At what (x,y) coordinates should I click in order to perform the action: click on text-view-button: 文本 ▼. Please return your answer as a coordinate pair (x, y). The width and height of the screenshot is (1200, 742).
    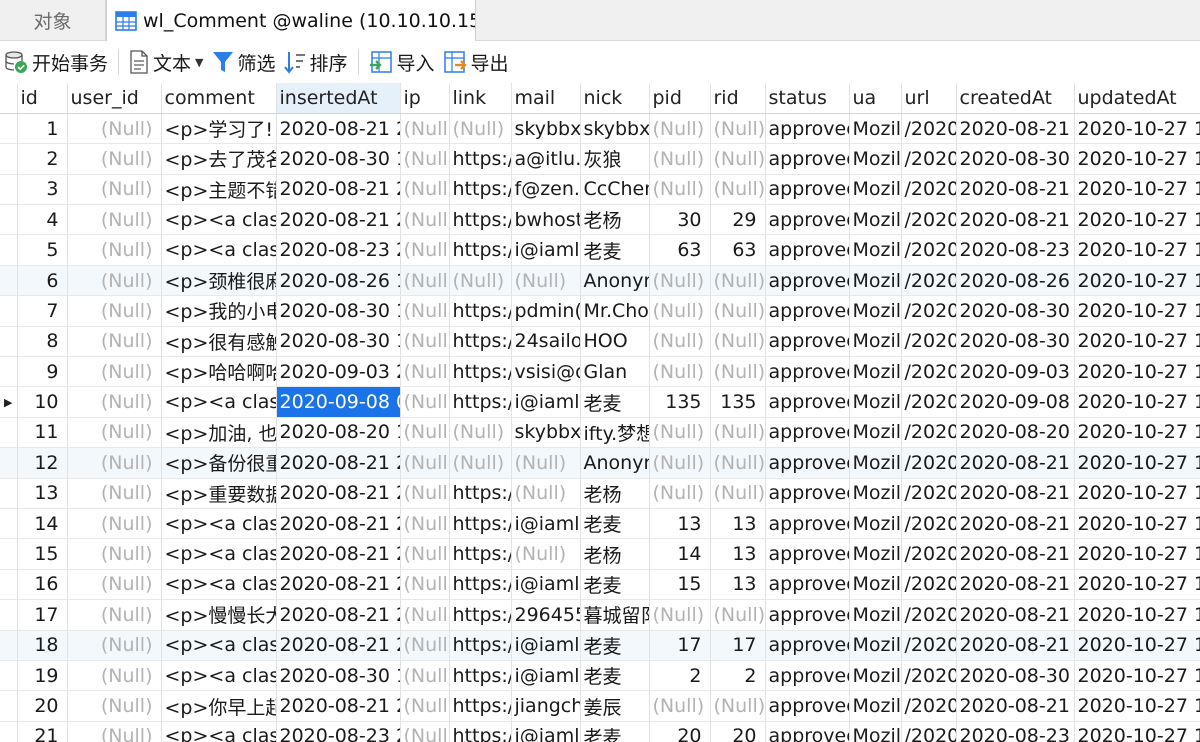
    Looking at the image, I should click on (166, 62).